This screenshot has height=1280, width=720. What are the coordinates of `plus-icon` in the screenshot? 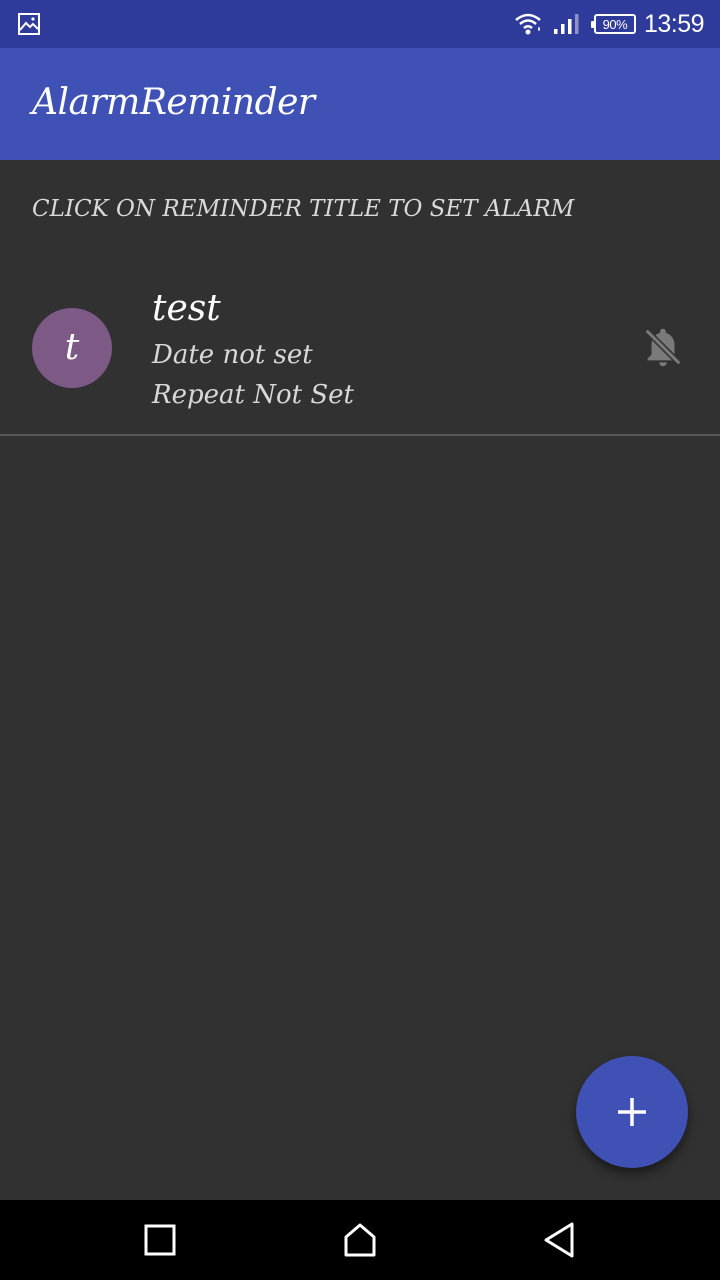 It's located at (632, 1112).